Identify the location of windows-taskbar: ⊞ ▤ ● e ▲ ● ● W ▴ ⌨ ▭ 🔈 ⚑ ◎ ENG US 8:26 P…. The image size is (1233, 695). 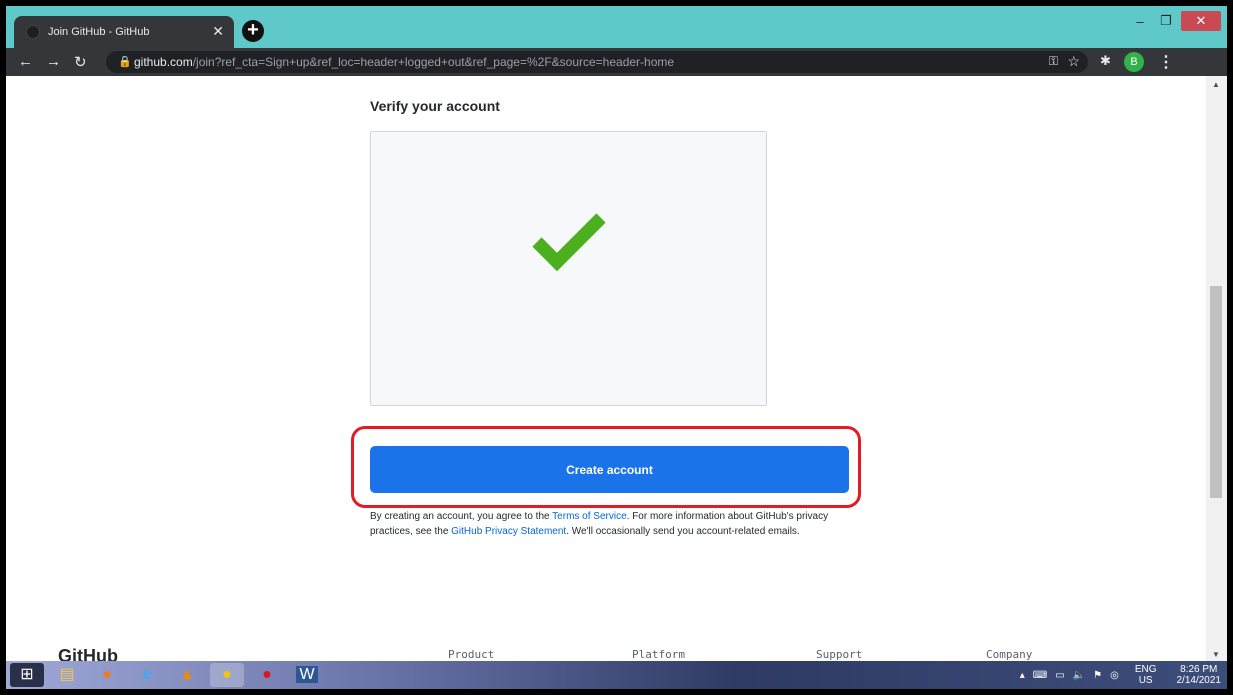
(616, 675).